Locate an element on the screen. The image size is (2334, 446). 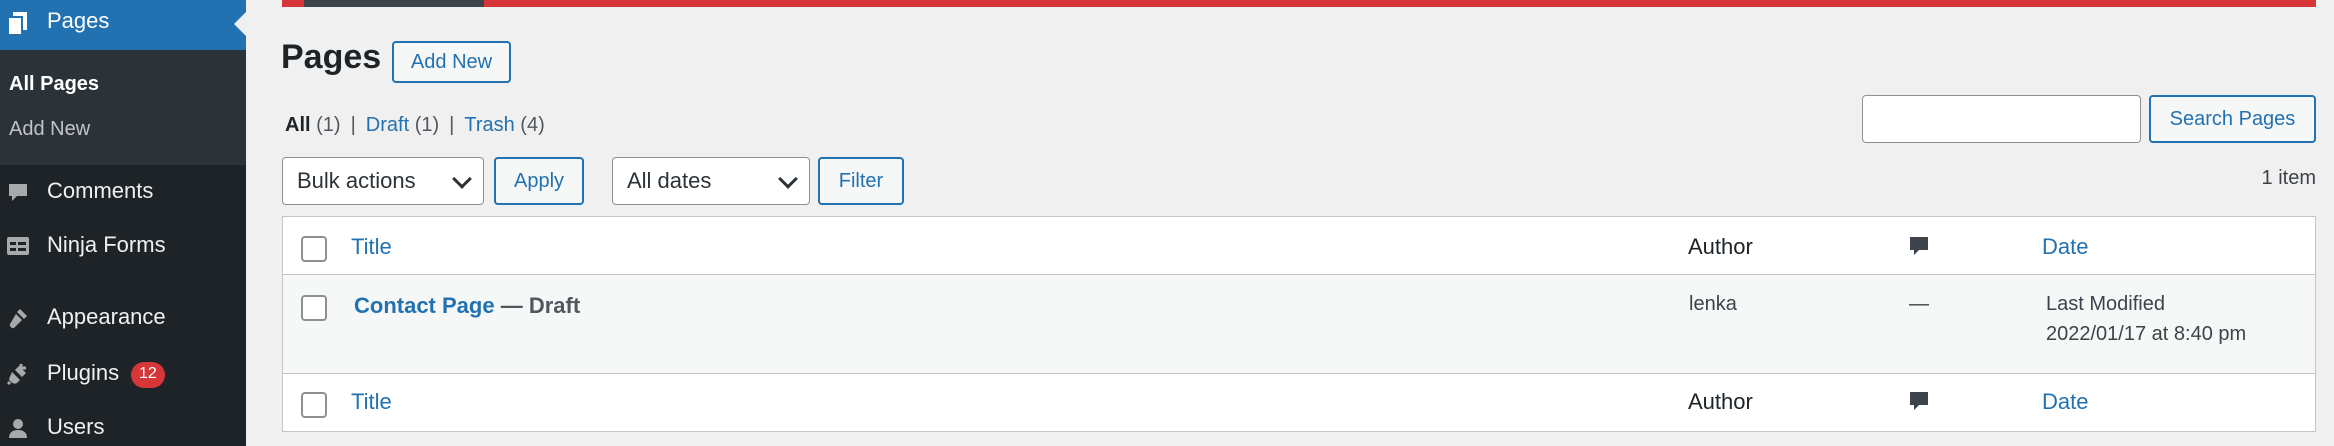
comments-count: — is located at coordinates (1919, 304).